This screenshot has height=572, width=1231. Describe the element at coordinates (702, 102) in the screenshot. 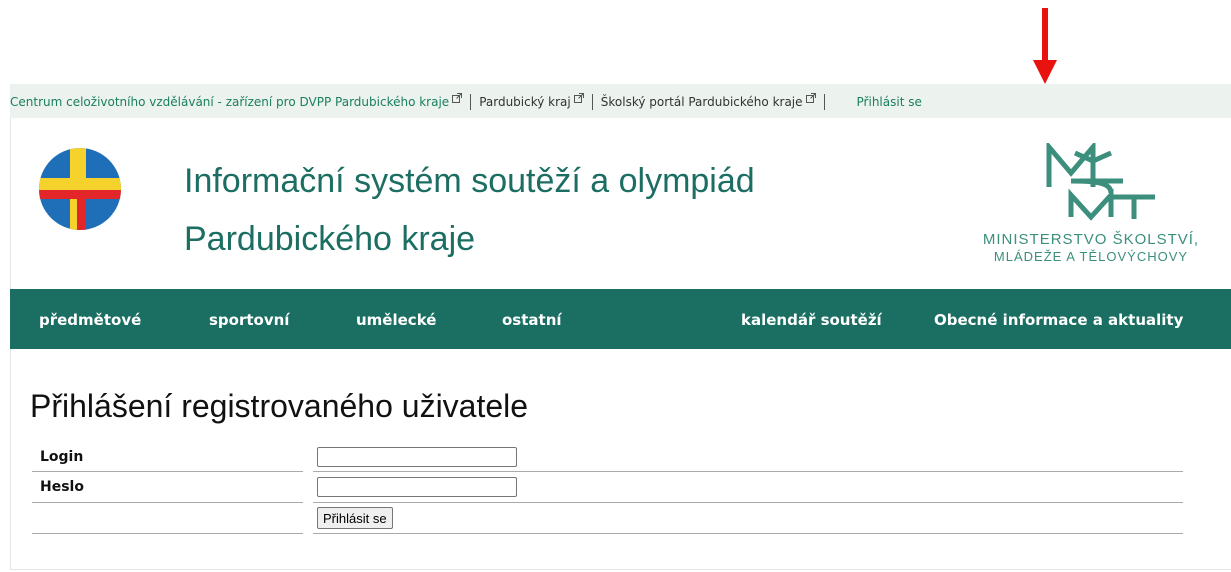

I see `link-skolsky-portal: Školský portál Pardubického kraje` at that location.